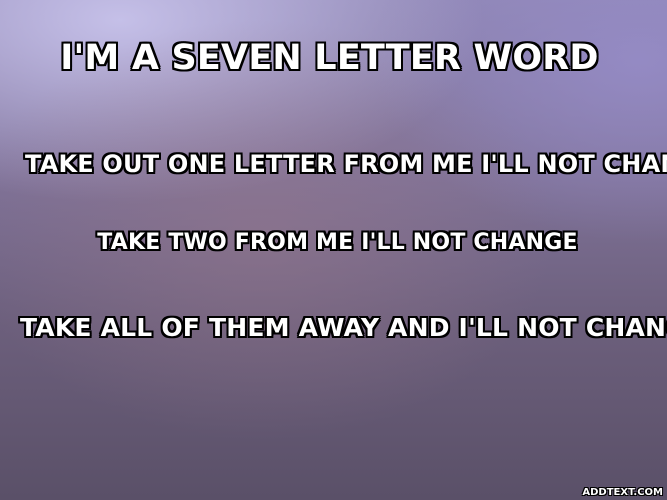 The height and width of the screenshot is (500, 667). What do you see at coordinates (329, 58) in the screenshot?
I see `meme-title: I'M A SEVEN LETTER WORD` at bounding box center [329, 58].